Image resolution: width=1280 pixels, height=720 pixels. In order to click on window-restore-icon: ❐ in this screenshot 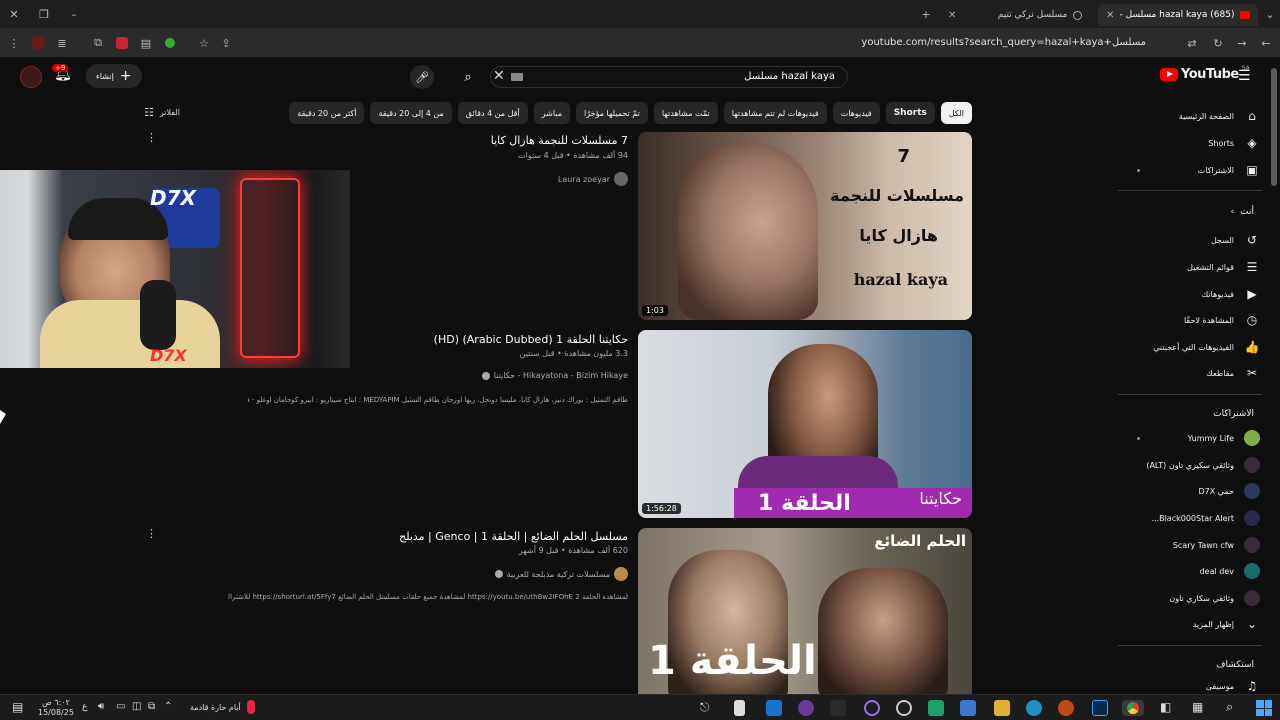, I will do `click(44, 14)`.